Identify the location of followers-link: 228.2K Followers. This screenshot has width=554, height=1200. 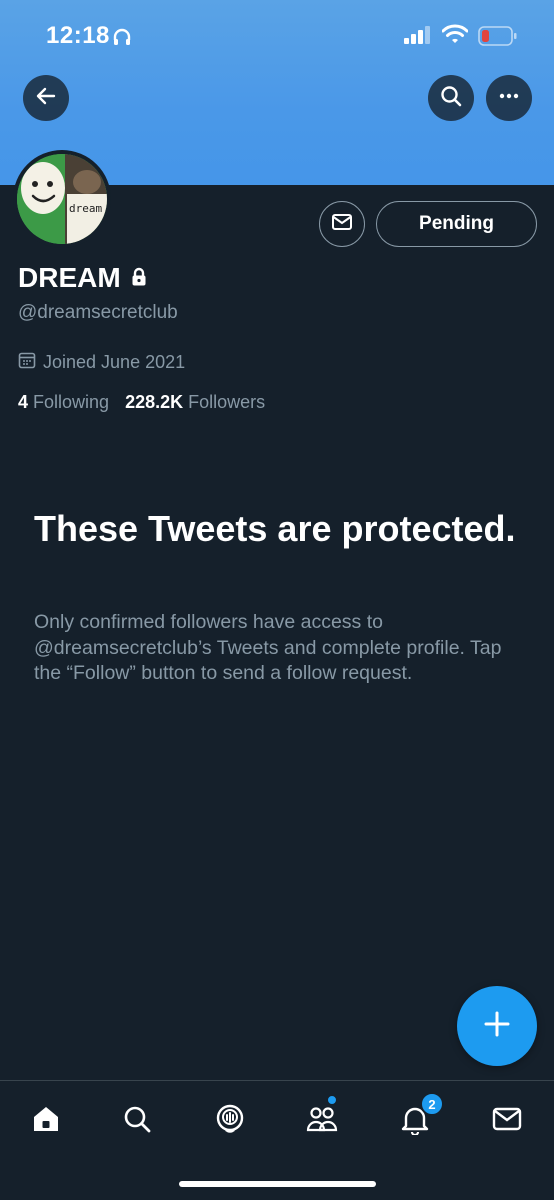
(195, 402).